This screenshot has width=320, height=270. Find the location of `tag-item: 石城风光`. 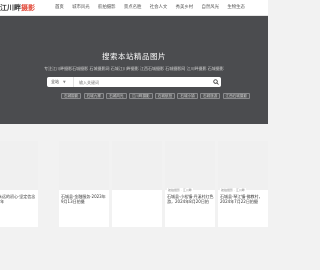

tag-item: 石城风光 is located at coordinates (116, 96).